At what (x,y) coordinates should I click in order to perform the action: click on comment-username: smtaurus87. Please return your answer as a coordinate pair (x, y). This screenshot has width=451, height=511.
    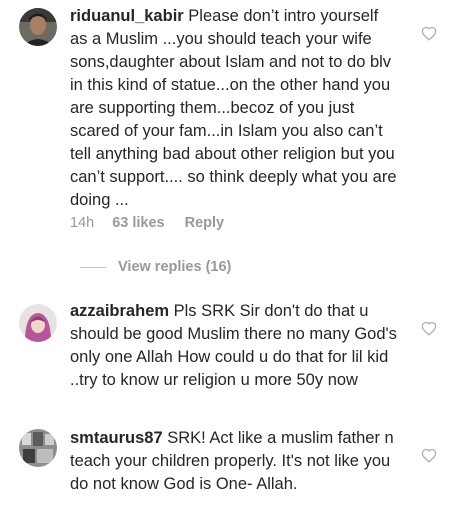
    Looking at the image, I should click on (116, 438).